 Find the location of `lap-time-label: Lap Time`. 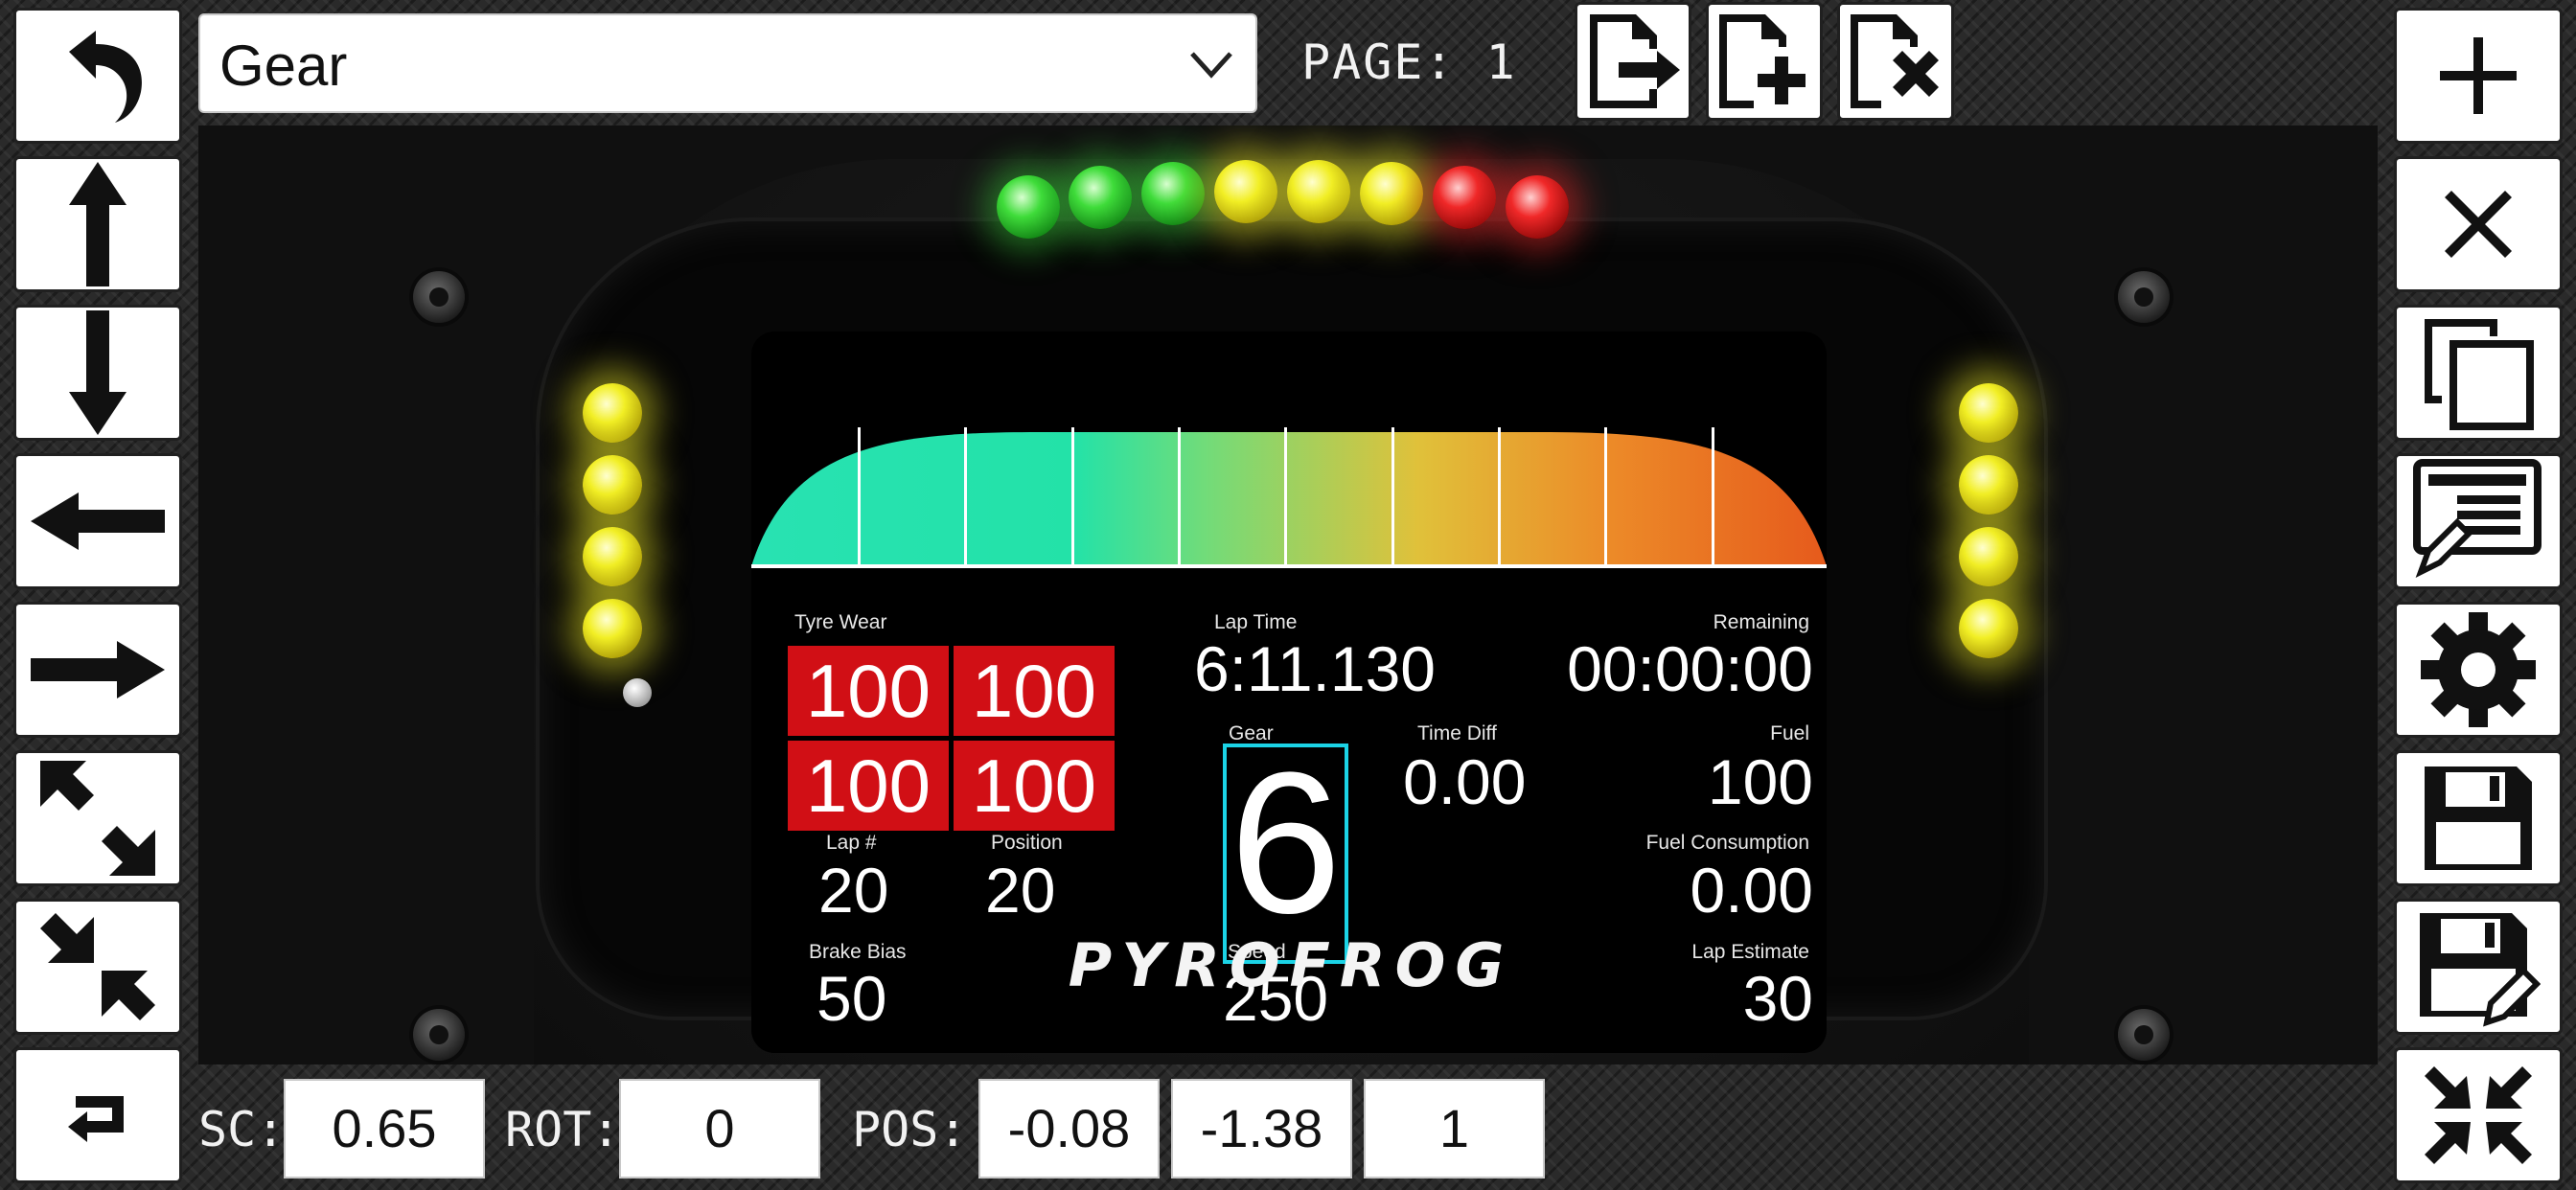

lap-time-label: Lap Time is located at coordinates (1256, 622).